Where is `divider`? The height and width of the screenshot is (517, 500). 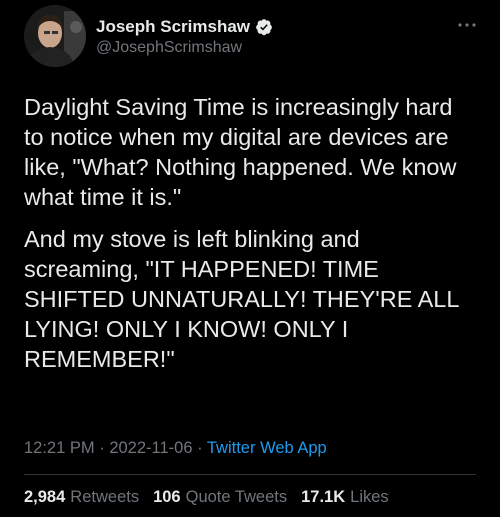
divider is located at coordinates (250, 474).